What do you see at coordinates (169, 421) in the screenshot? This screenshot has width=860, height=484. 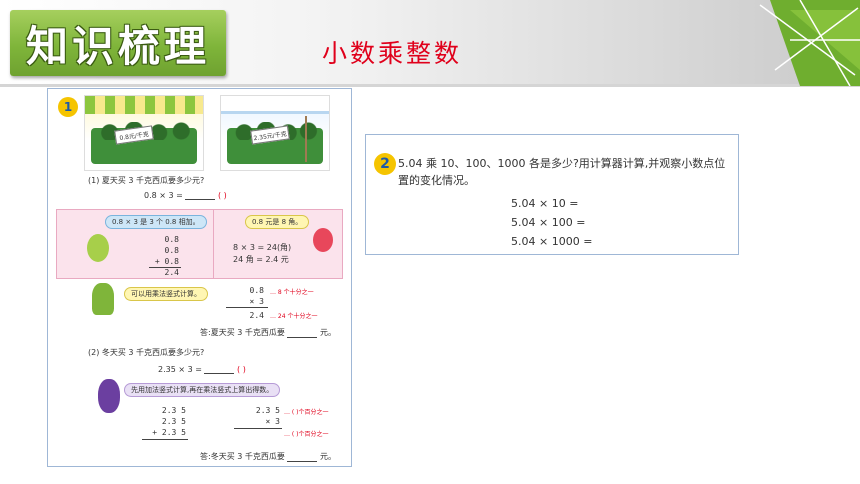 I see `addition-column: 2.3 5 2.3 5 + 2.3 5` at bounding box center [169, 421].